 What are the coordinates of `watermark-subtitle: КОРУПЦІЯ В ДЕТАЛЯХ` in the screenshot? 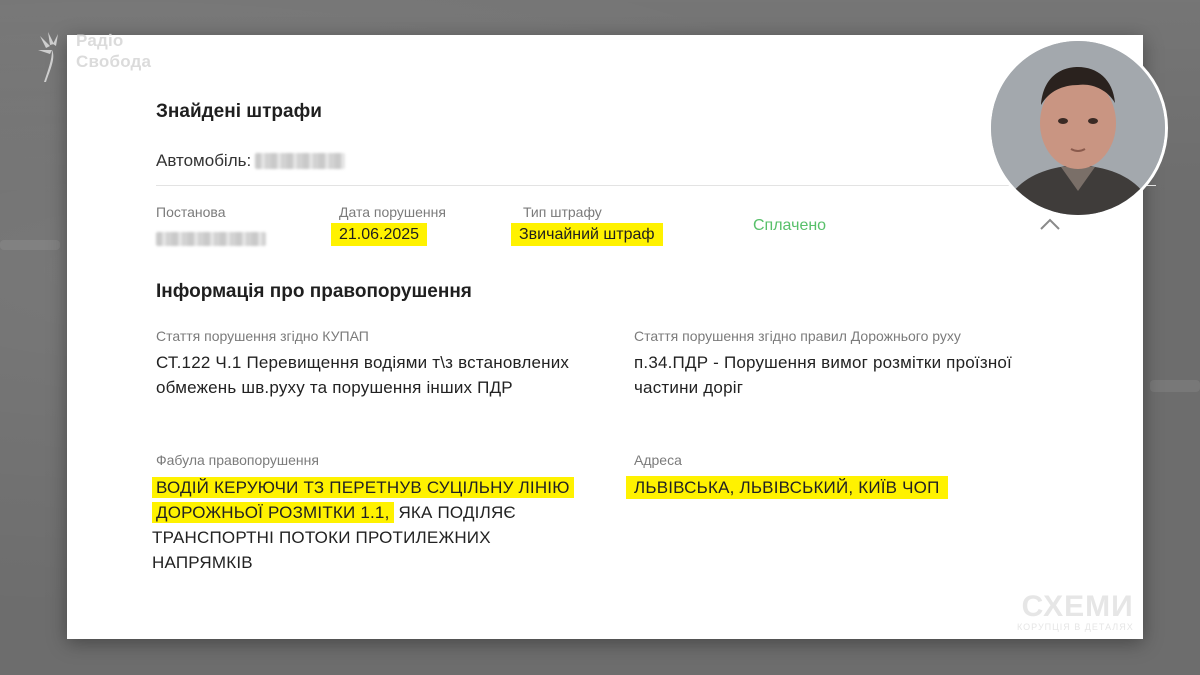 It's located at (1075, 627).